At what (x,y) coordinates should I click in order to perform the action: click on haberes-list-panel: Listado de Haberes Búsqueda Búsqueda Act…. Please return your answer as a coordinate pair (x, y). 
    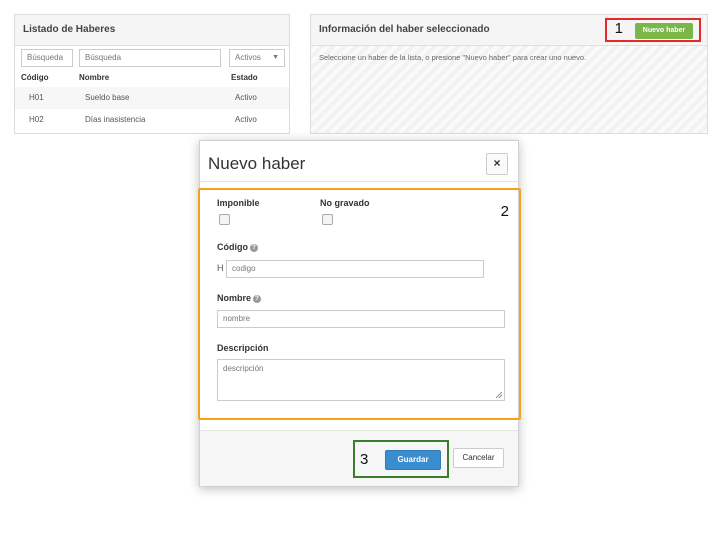
    Looking at the image, I should click on (152, 74).